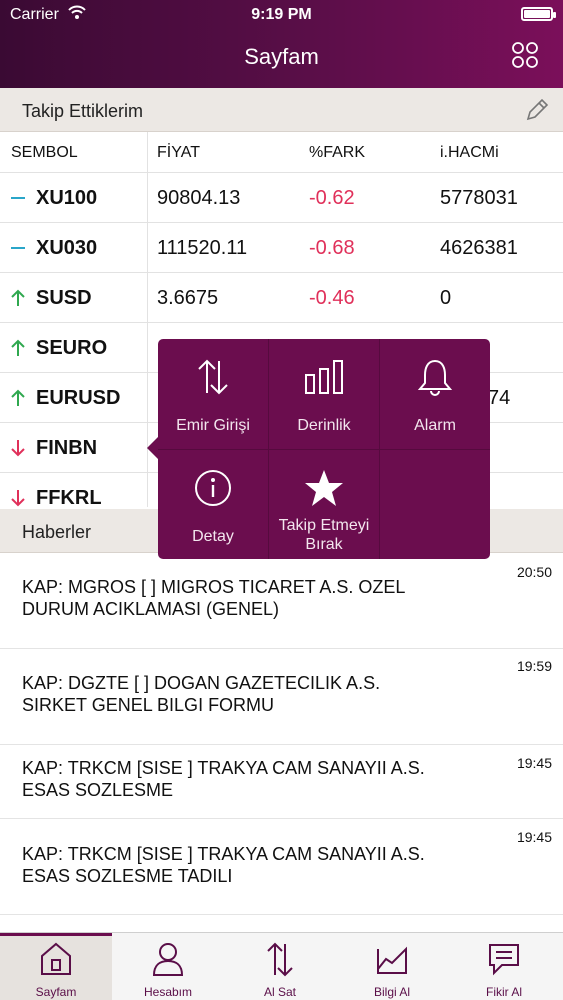  I want to click on symbol: XU030, so click(67, 248).